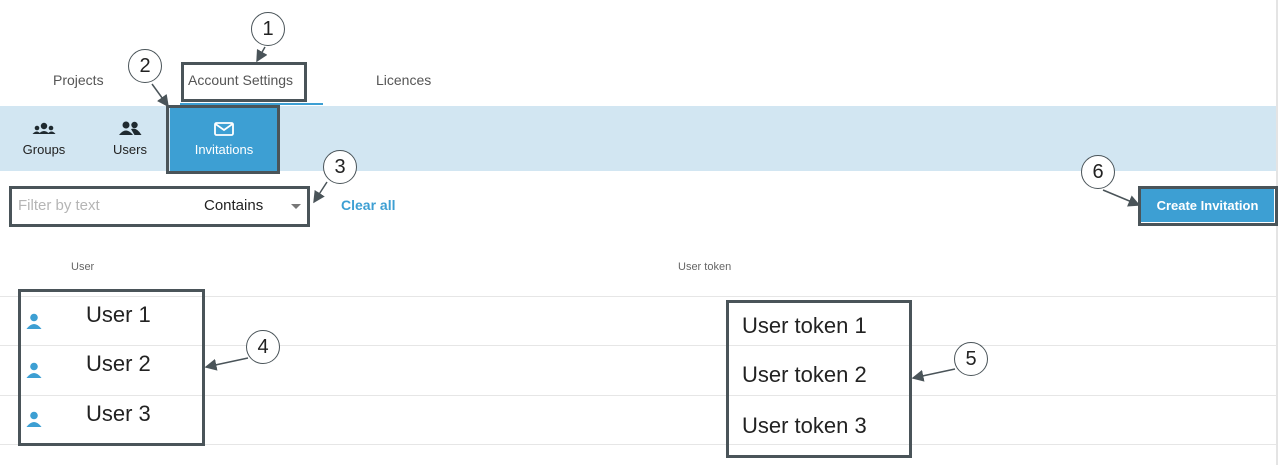 The height and width of the screenshot is (465, 1281). Describe the element at coordinates (268, 29) in the screenshot. I see `annotation-marker-1: 1` at that location.